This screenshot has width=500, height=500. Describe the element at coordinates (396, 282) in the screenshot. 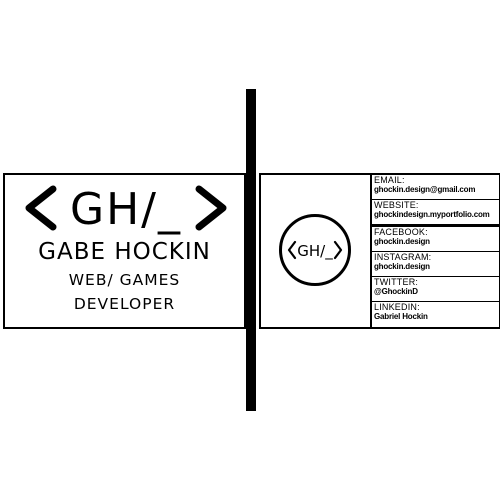

I see `twitter-label: TWITTER:` at that location.